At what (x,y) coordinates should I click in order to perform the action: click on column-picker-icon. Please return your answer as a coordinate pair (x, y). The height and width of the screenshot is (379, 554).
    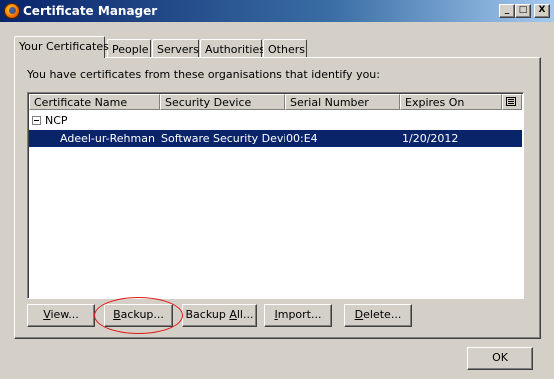
    Looking at the image, I should click on (511, 101).